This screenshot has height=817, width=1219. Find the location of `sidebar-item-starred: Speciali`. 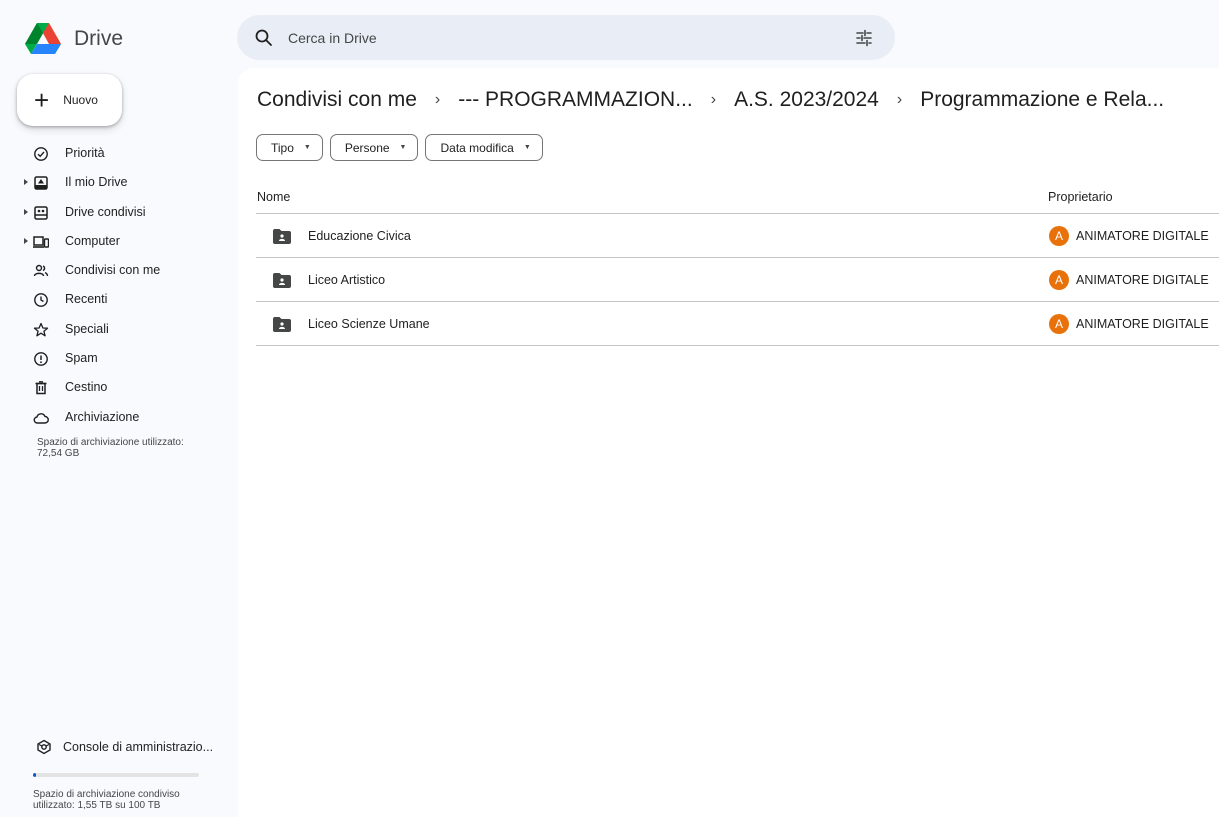

sidebar-item-starred: Speciali is located at coordinates (117, 329).